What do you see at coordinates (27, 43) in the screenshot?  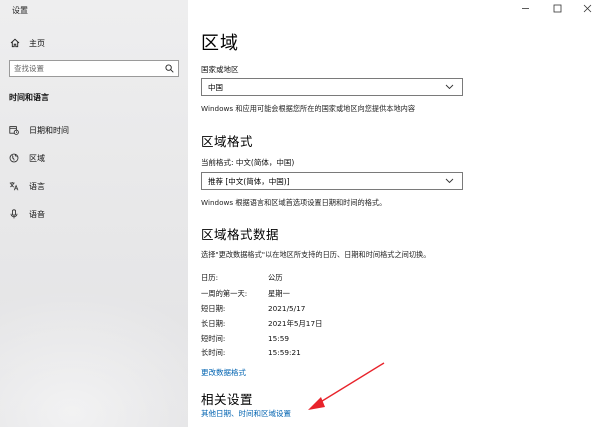 I see `sidebar-item-home: 主页` at bounding box center [27, 43].